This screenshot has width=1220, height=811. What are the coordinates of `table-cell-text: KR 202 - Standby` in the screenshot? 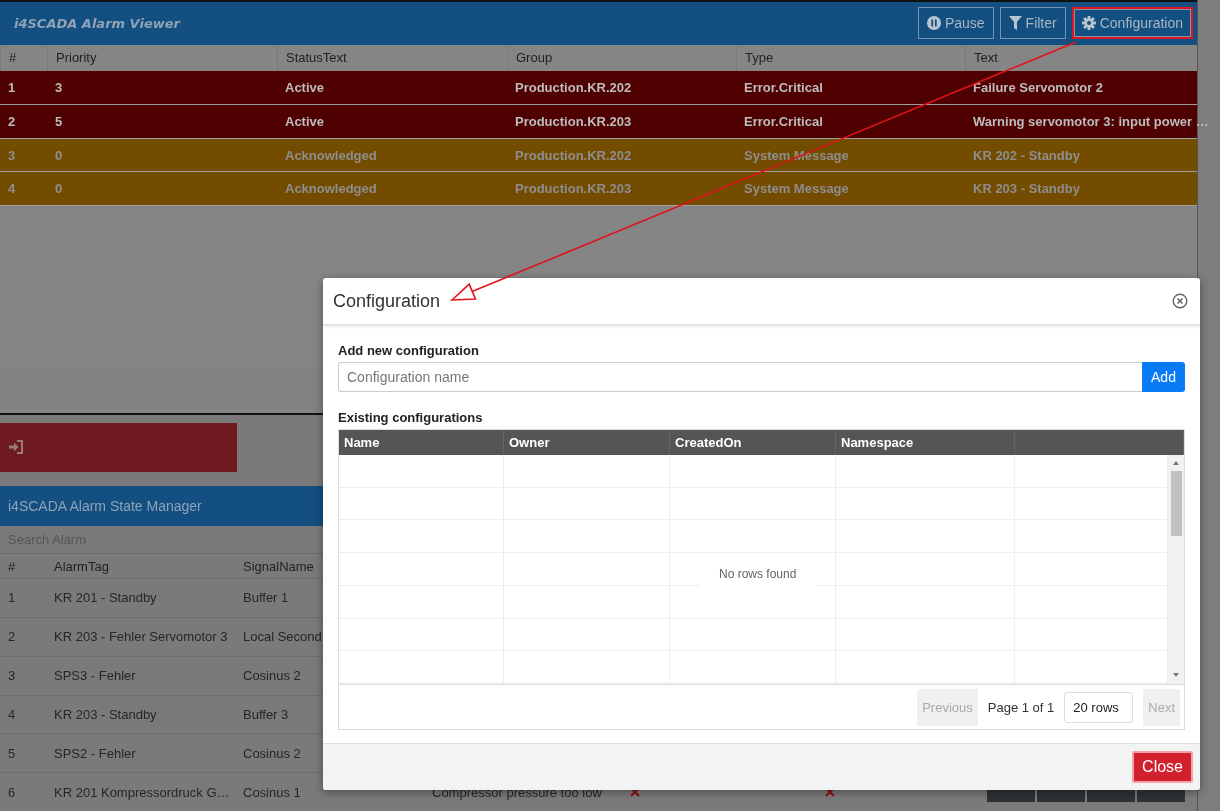 It's located at (1026, 155).